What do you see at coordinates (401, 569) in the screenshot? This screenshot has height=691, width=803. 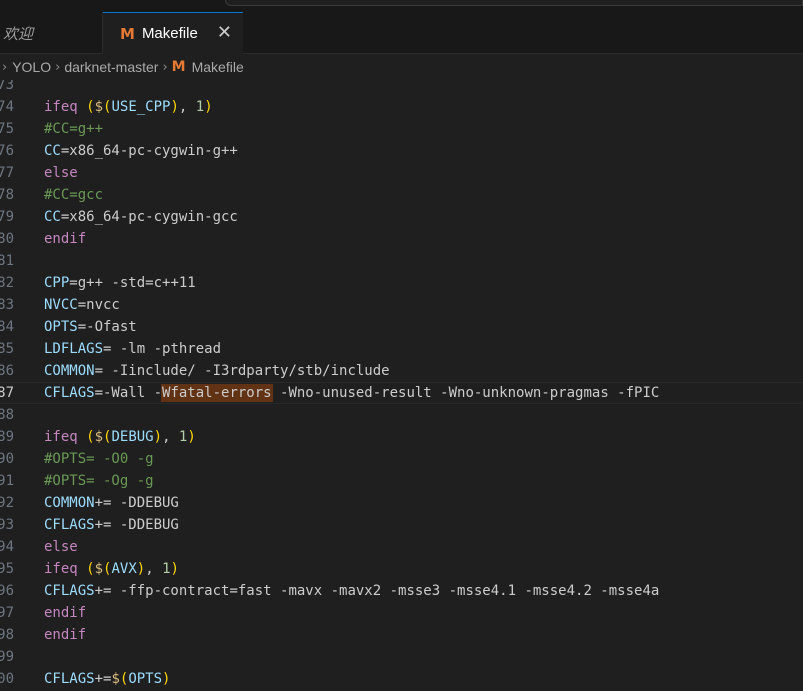 I see `code-line: 95 ifeq ($(AVX), 1)` at bounding box center [401, 569].